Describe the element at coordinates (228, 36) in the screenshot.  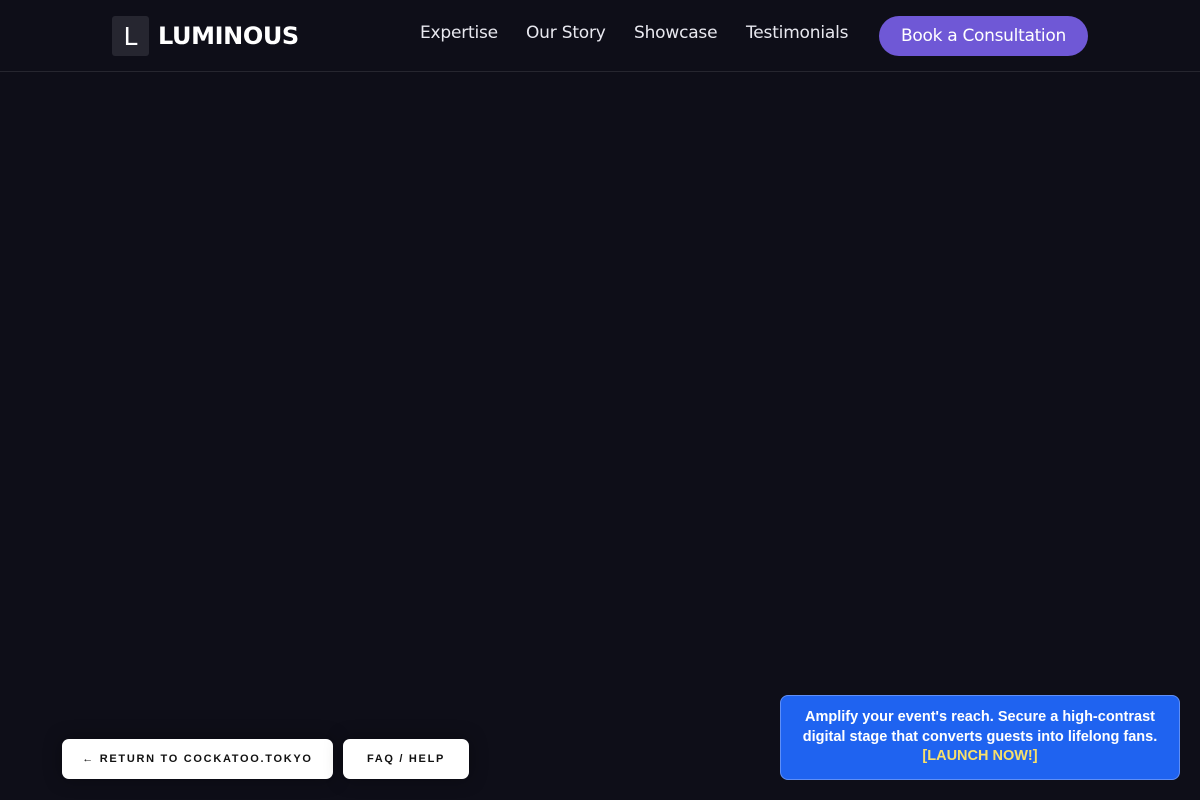
I see `brand-name: LUMINOUS` at that location.